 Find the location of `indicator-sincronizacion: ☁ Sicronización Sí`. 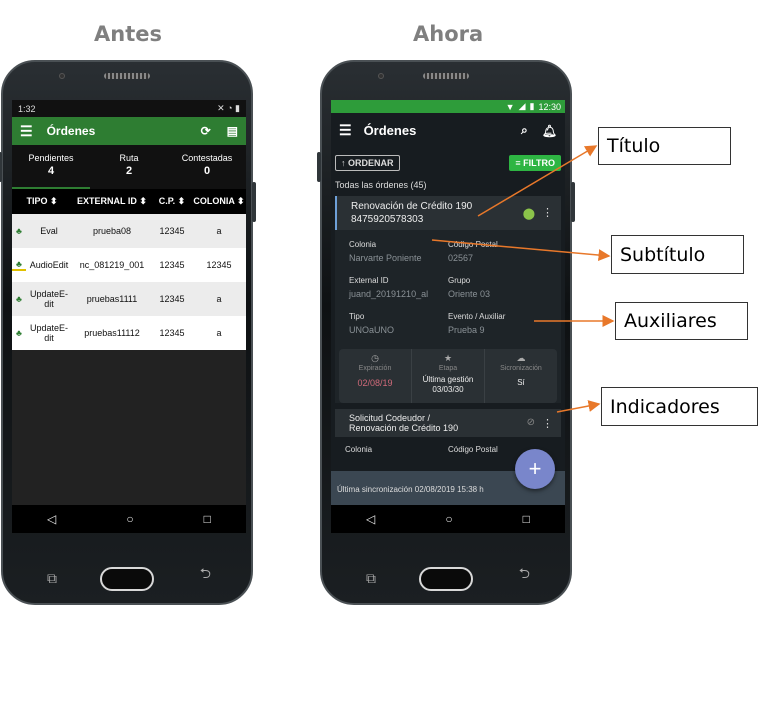

indicator-sincronizacion: ☁ Sicronización Sí is located at coordinates (521, 376).